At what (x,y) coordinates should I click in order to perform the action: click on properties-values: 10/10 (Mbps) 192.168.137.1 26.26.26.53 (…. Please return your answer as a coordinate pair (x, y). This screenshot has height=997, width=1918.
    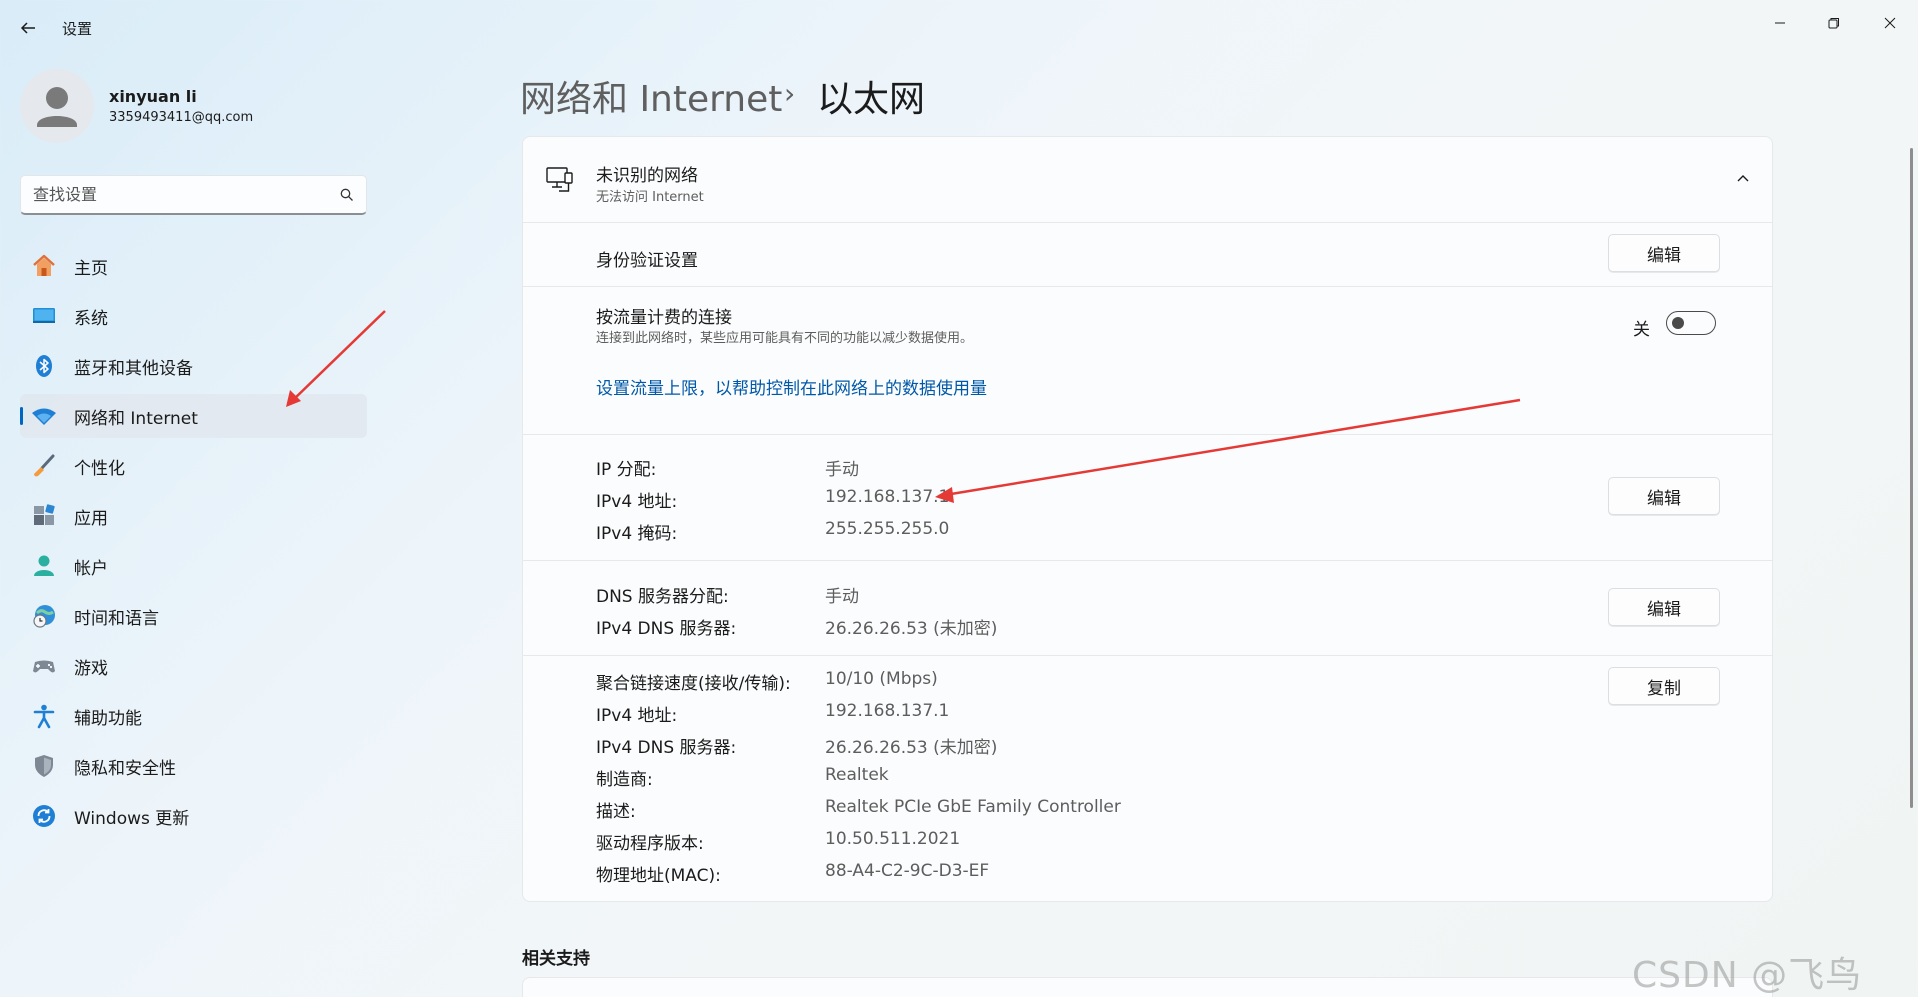
    Looking at the image, I should click on (973, 781).